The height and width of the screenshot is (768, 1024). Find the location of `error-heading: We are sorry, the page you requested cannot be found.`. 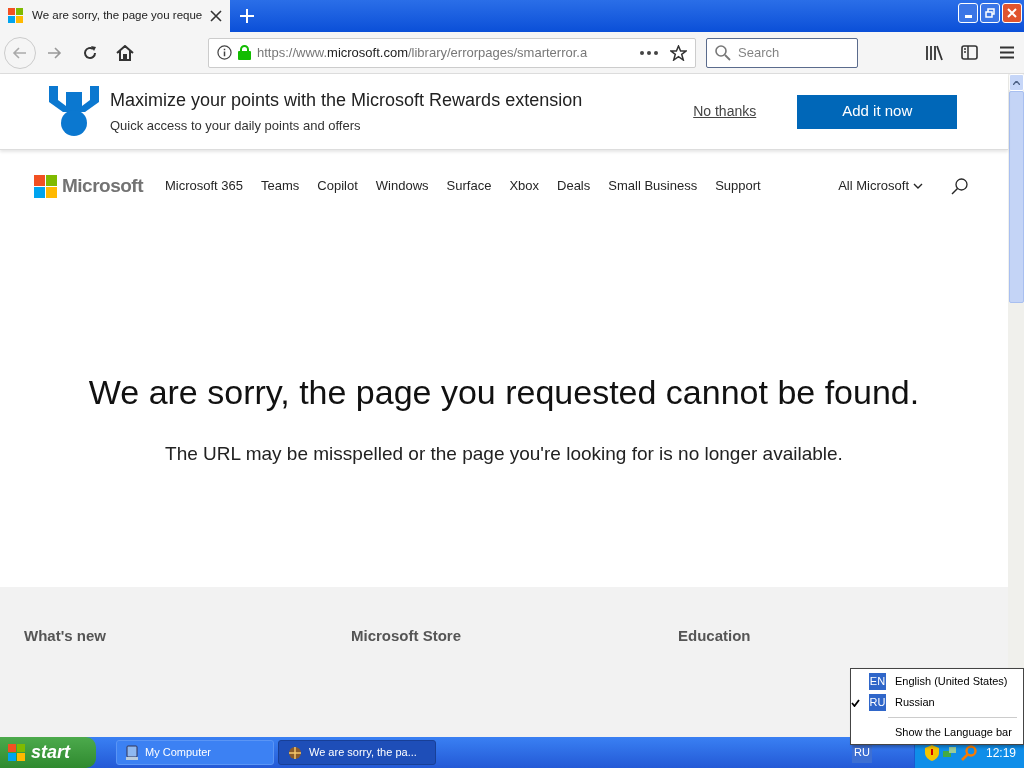

error-heading: We are sorry, the page you requested cannot be found. is located at coordinates (504, 392).